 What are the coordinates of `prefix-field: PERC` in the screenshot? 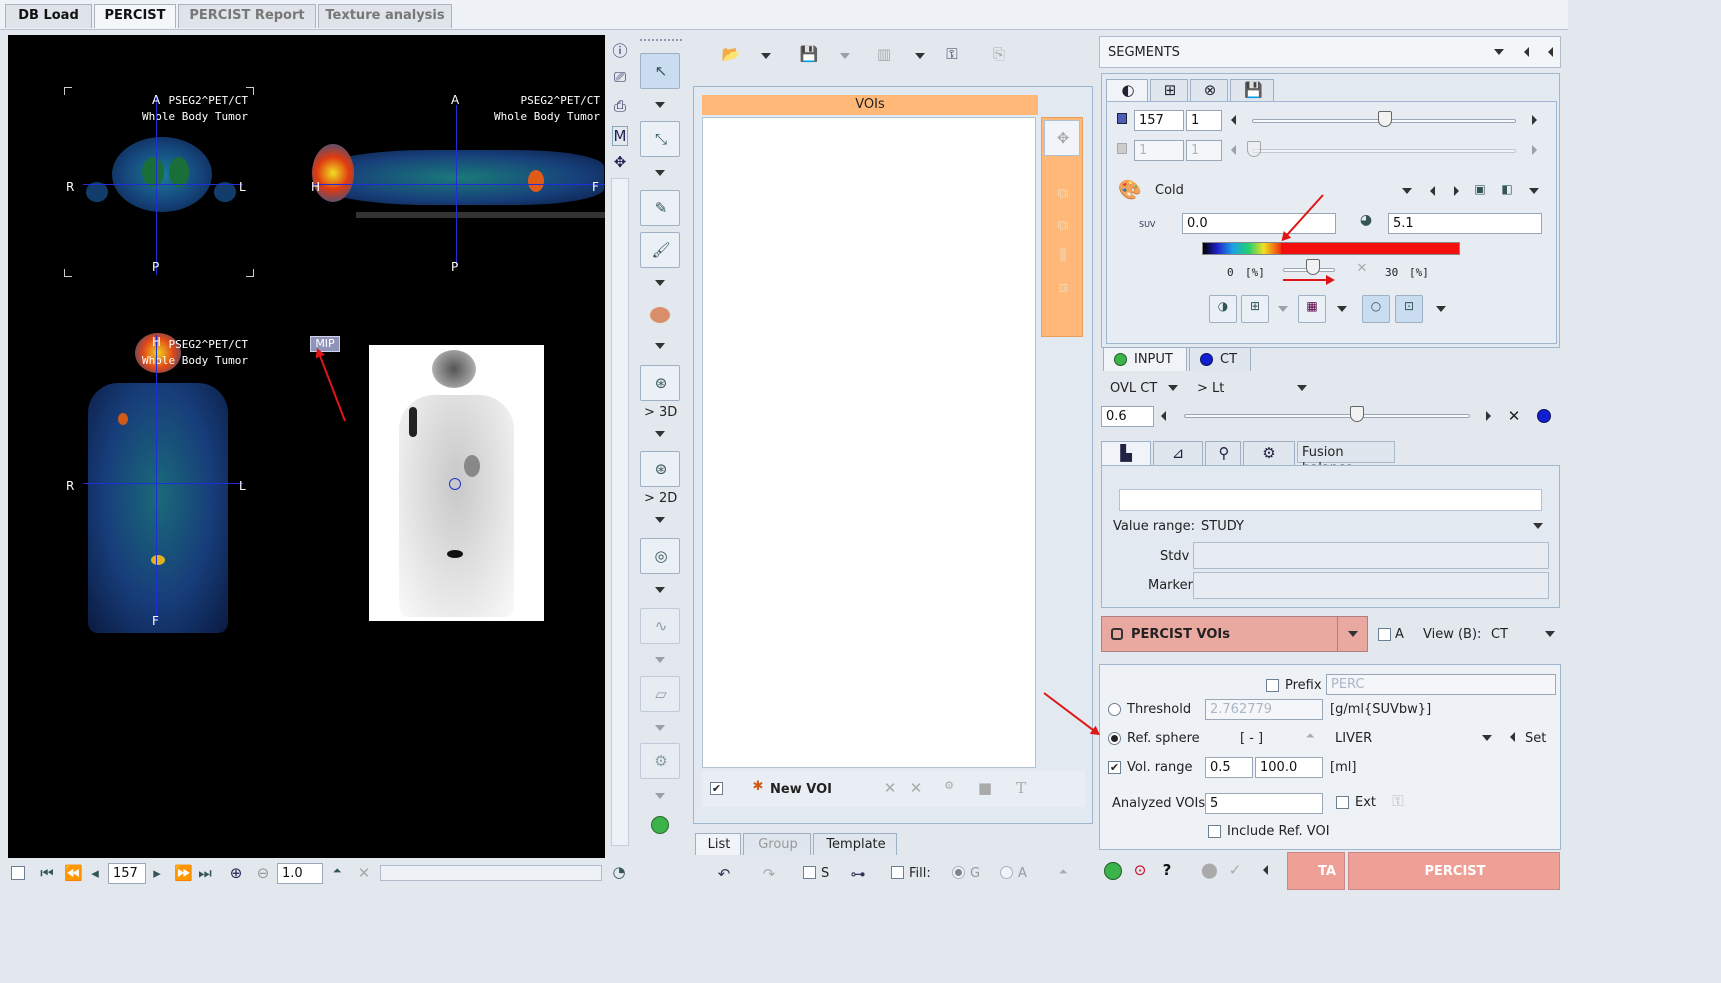 It's located at (1441, 684).